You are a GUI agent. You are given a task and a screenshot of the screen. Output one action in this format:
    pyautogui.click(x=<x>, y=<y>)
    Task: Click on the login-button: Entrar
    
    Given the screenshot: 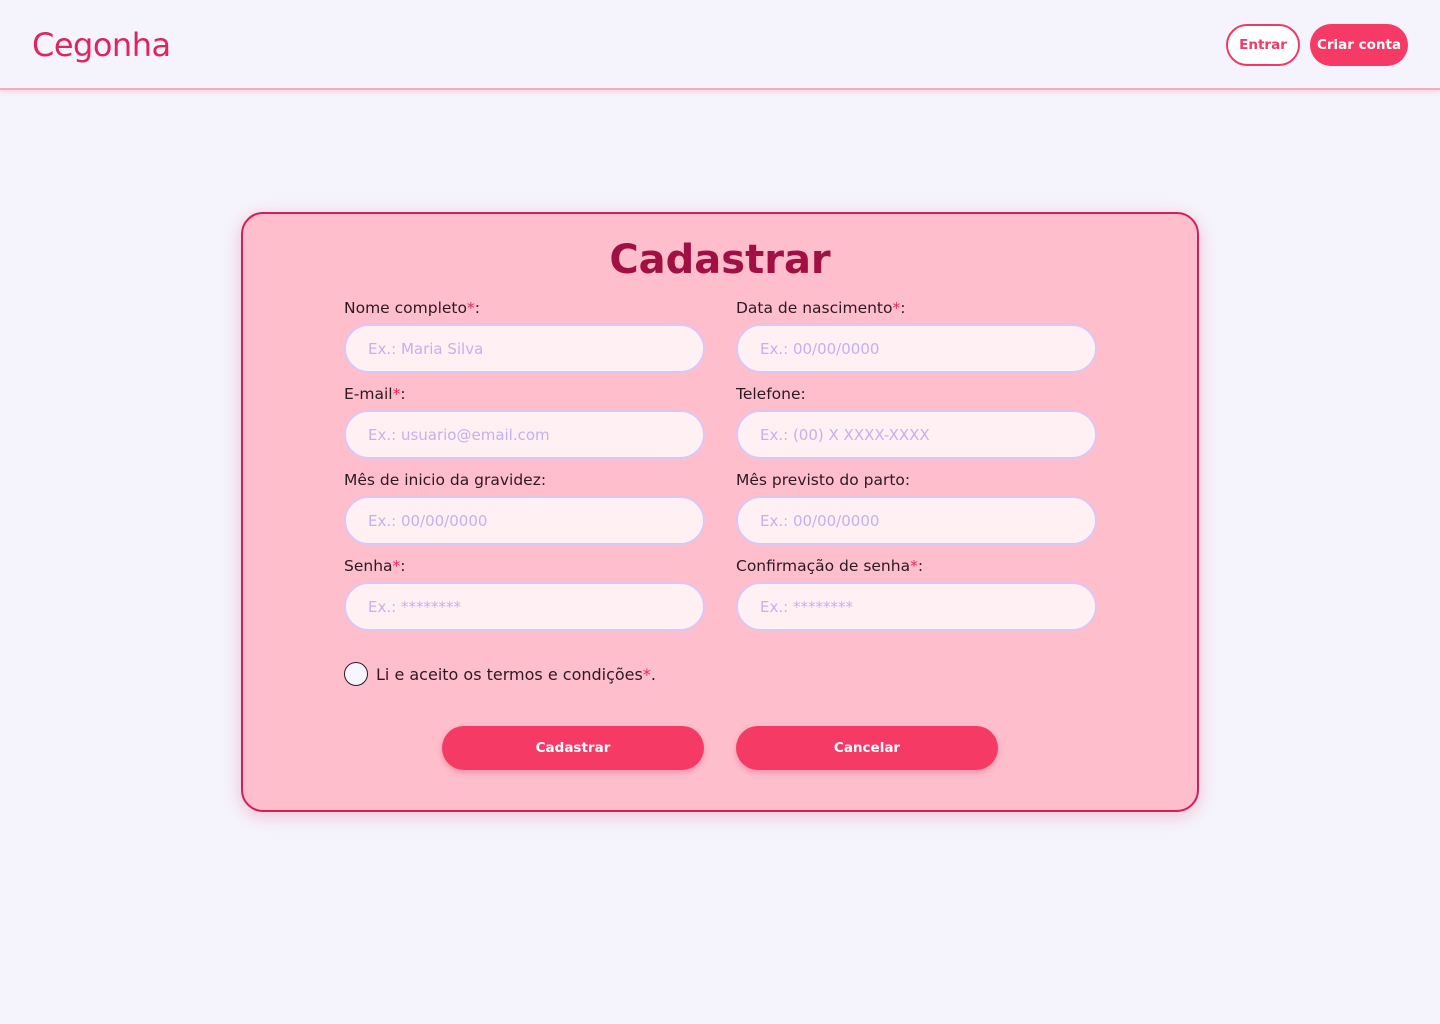 What is the action you would take?
    pyautogui.click(x=1263, y=45)
    